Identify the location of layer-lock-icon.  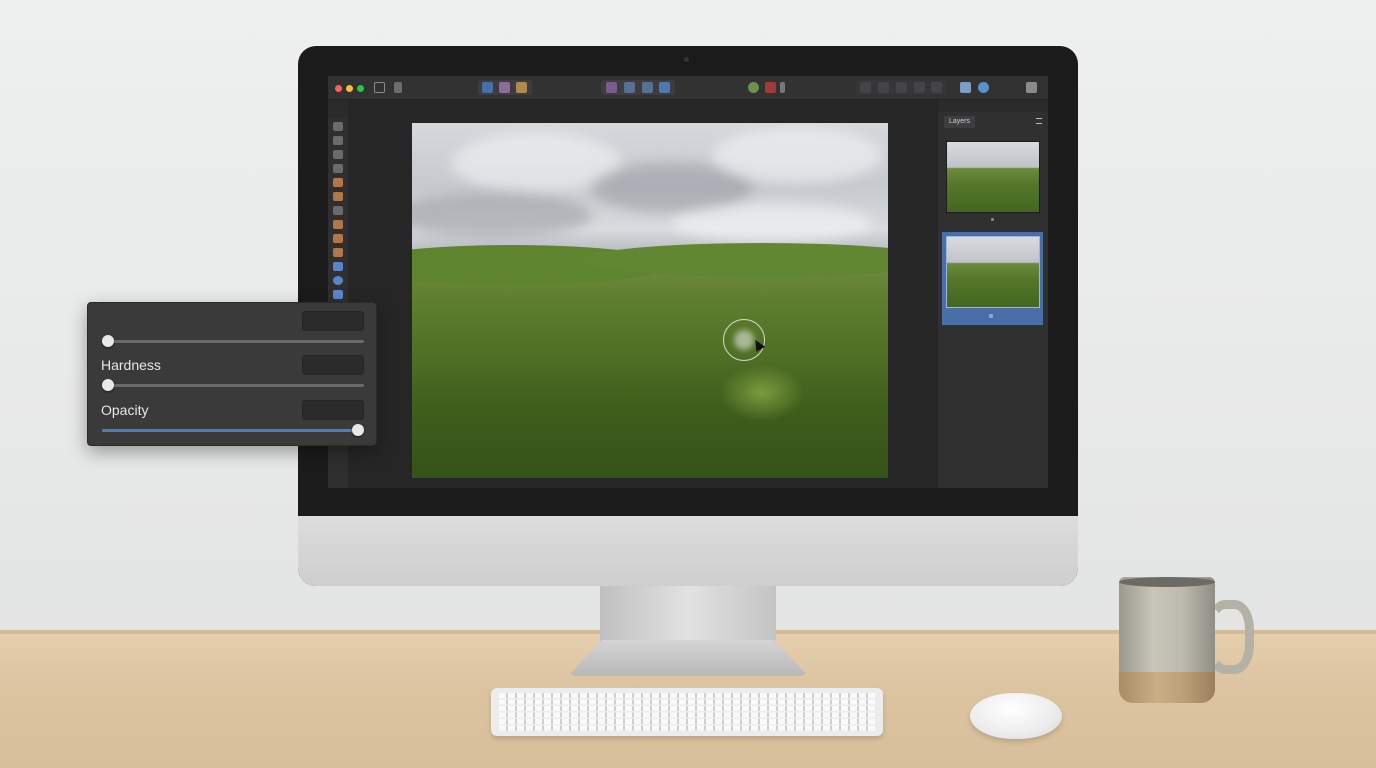
(991, 316).